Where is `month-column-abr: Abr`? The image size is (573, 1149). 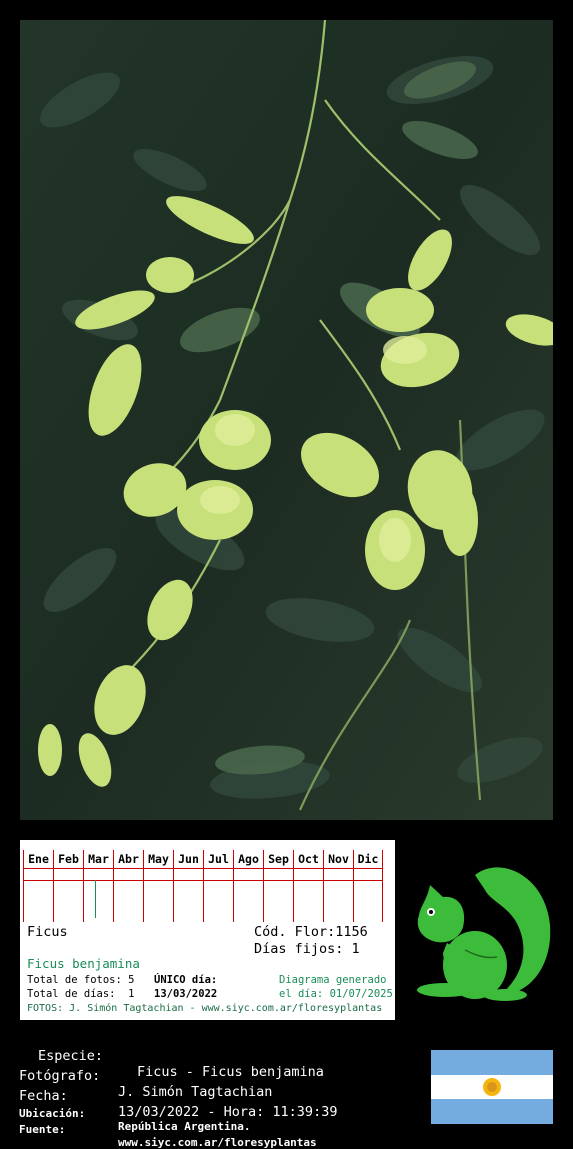 month-column-abr: Abr is located at coordinates (128, 886).